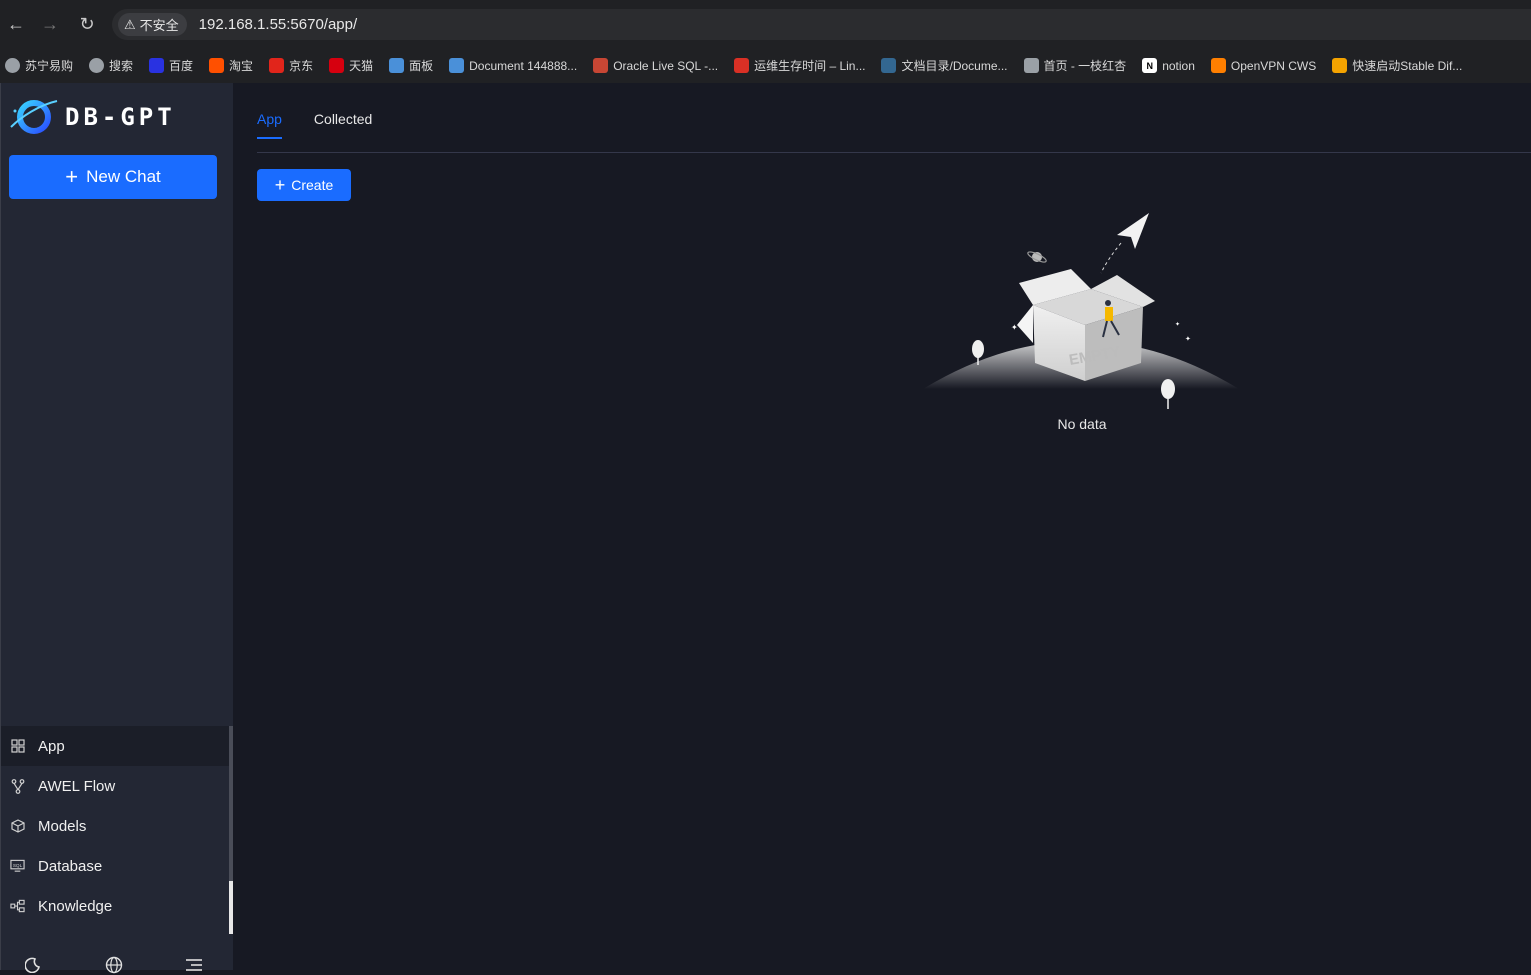  Describe the element at coordinates (17, 826) in the screenshot. I see `cube-icon` at that location.